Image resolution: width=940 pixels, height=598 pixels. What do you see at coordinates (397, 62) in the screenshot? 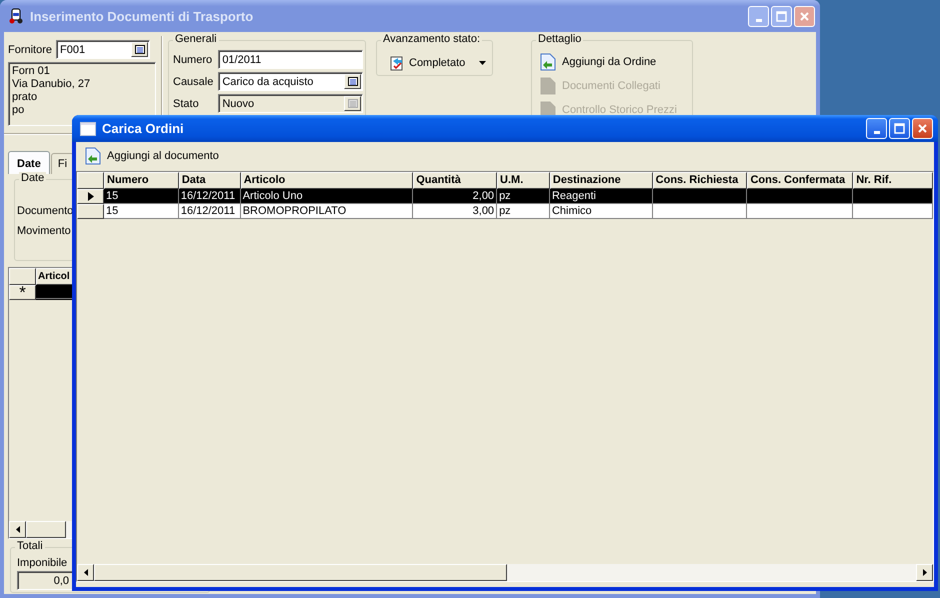
I see `clipboard-check-icon` at bounding box center [397, 62].